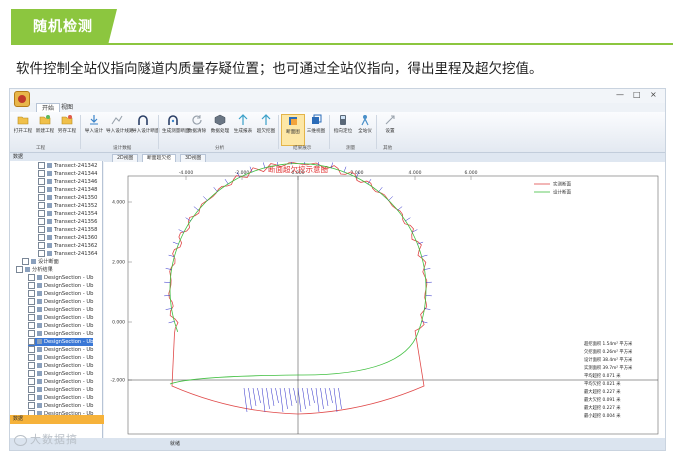  I want to click on view3d-button: 三维视图, so click(316, 129).